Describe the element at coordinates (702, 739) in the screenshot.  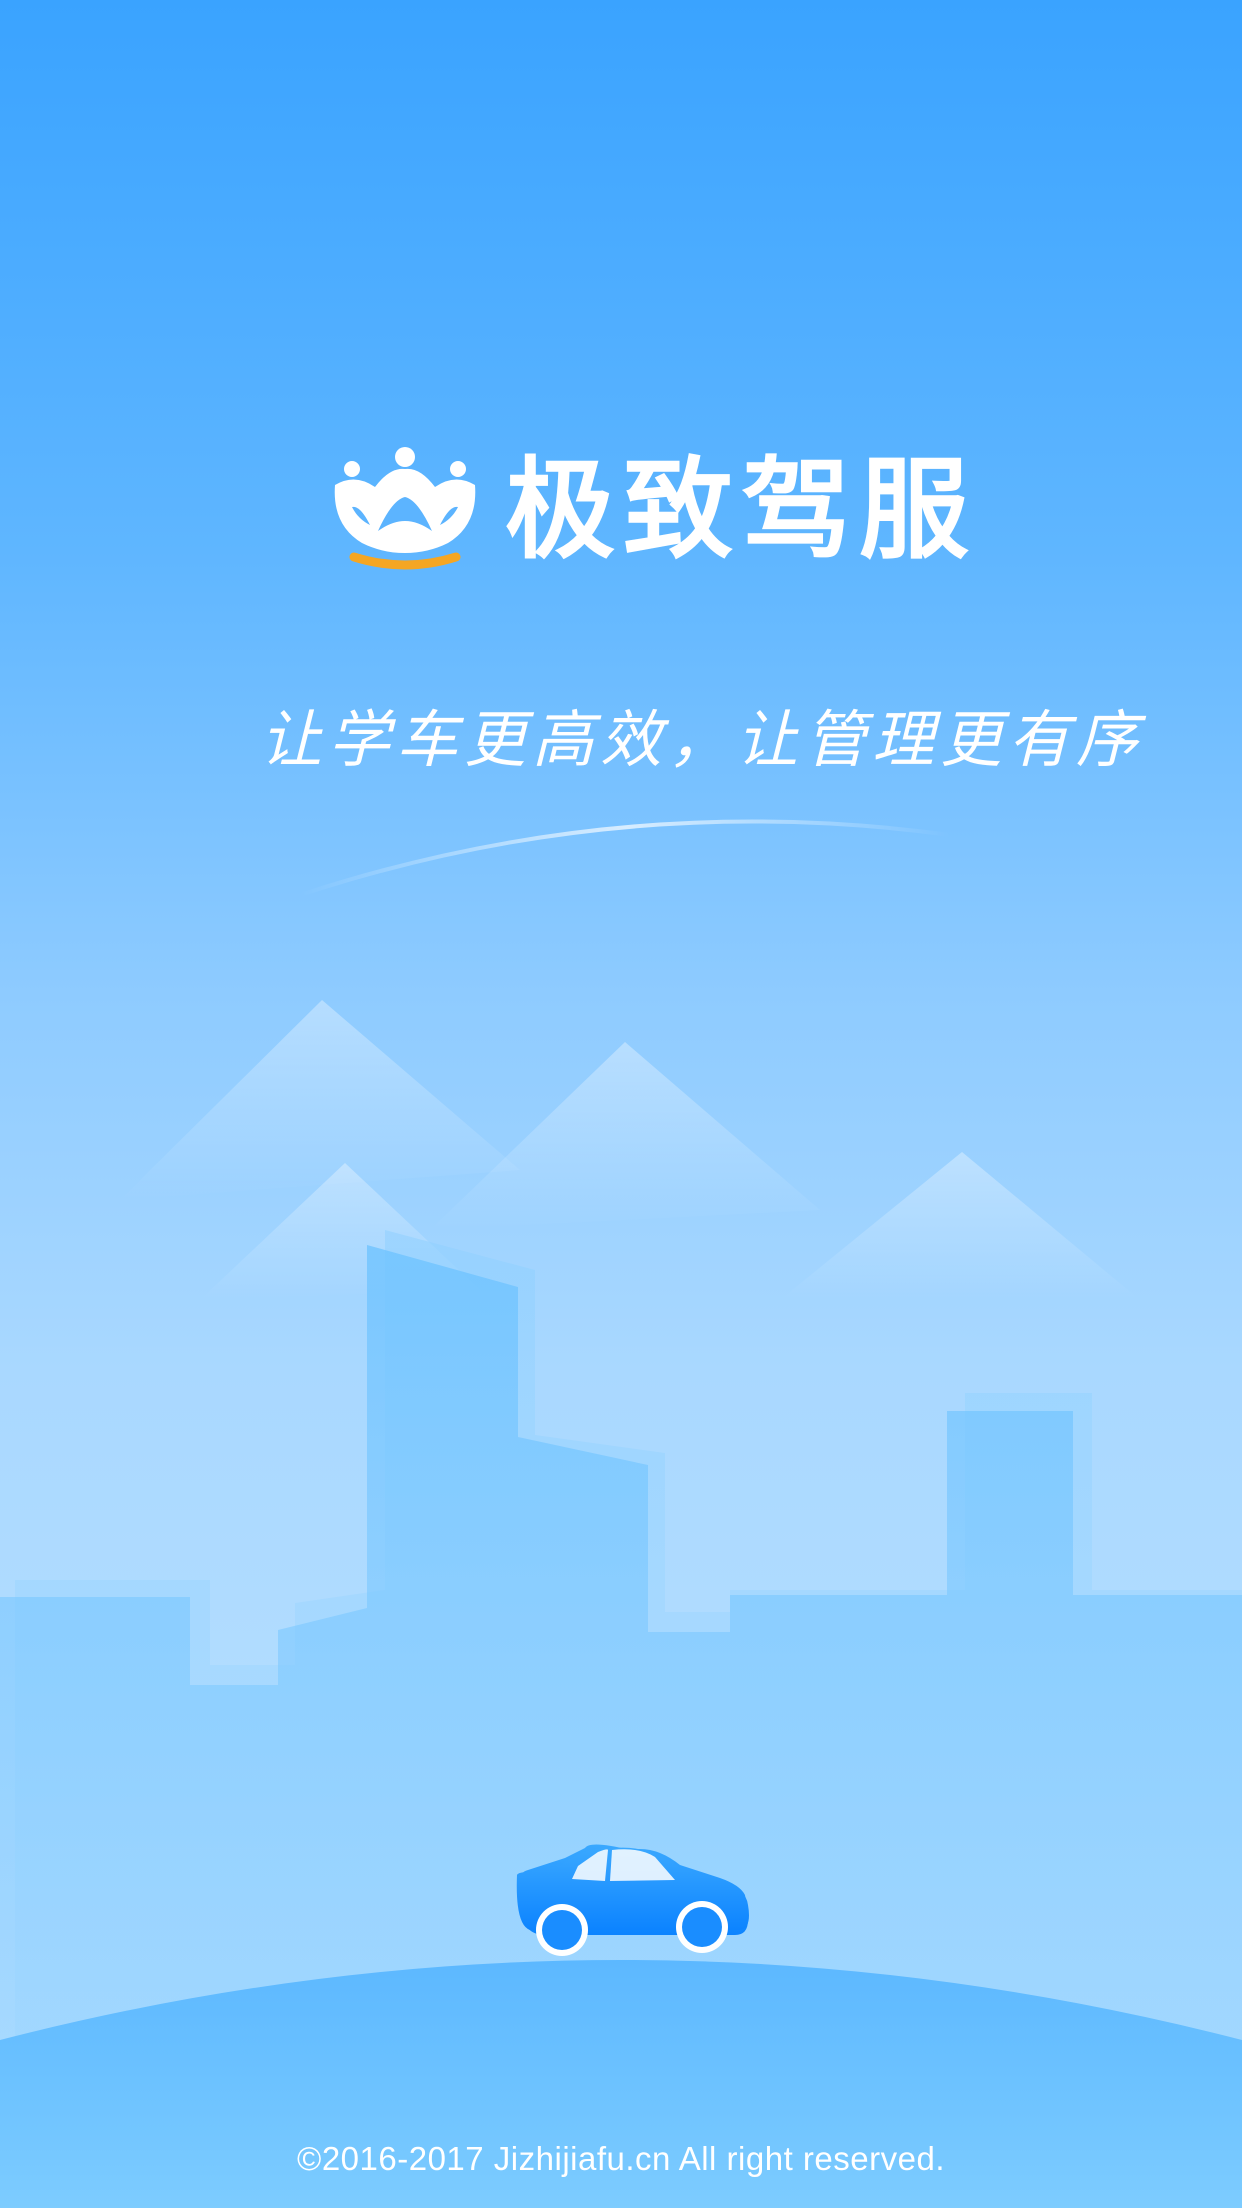
I see `slogan: 让学车更高效，让管理更有序` at that location.